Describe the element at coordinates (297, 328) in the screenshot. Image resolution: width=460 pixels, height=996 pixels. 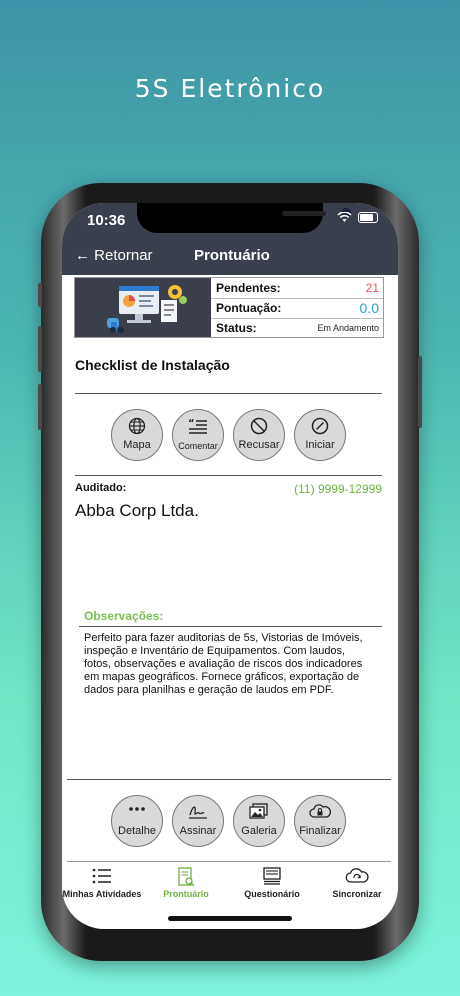
I see `status-row: Status: Em Andamento` at that location.